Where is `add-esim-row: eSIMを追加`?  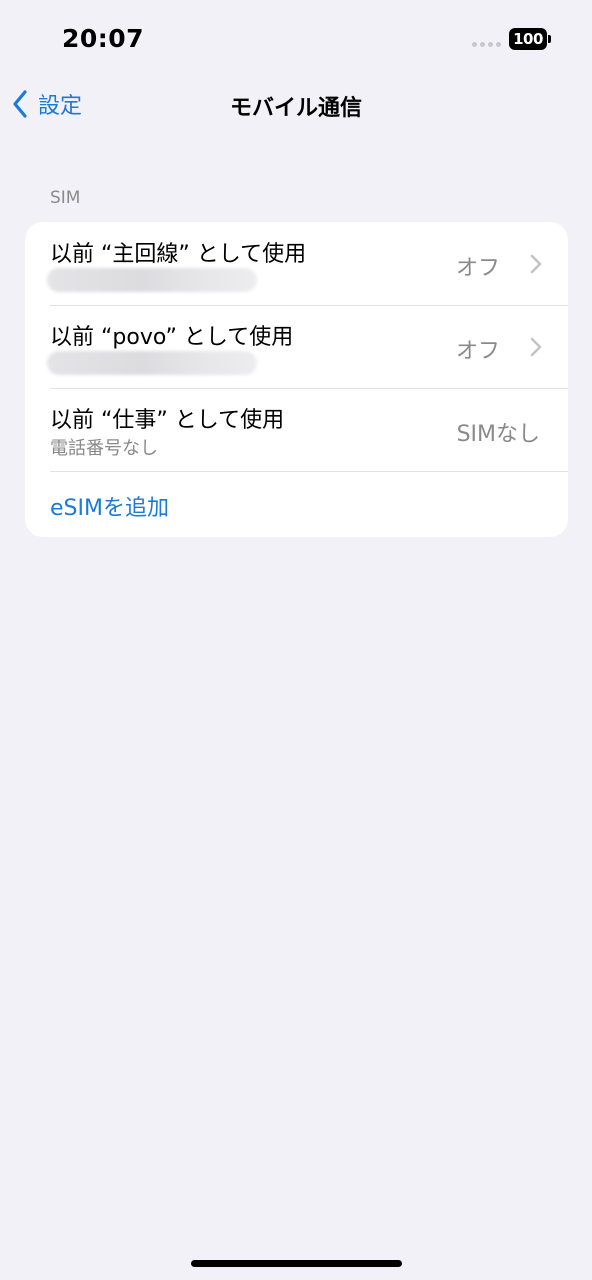 add-esim-row: eSIMを追加 is located at coordinates (296, 504).